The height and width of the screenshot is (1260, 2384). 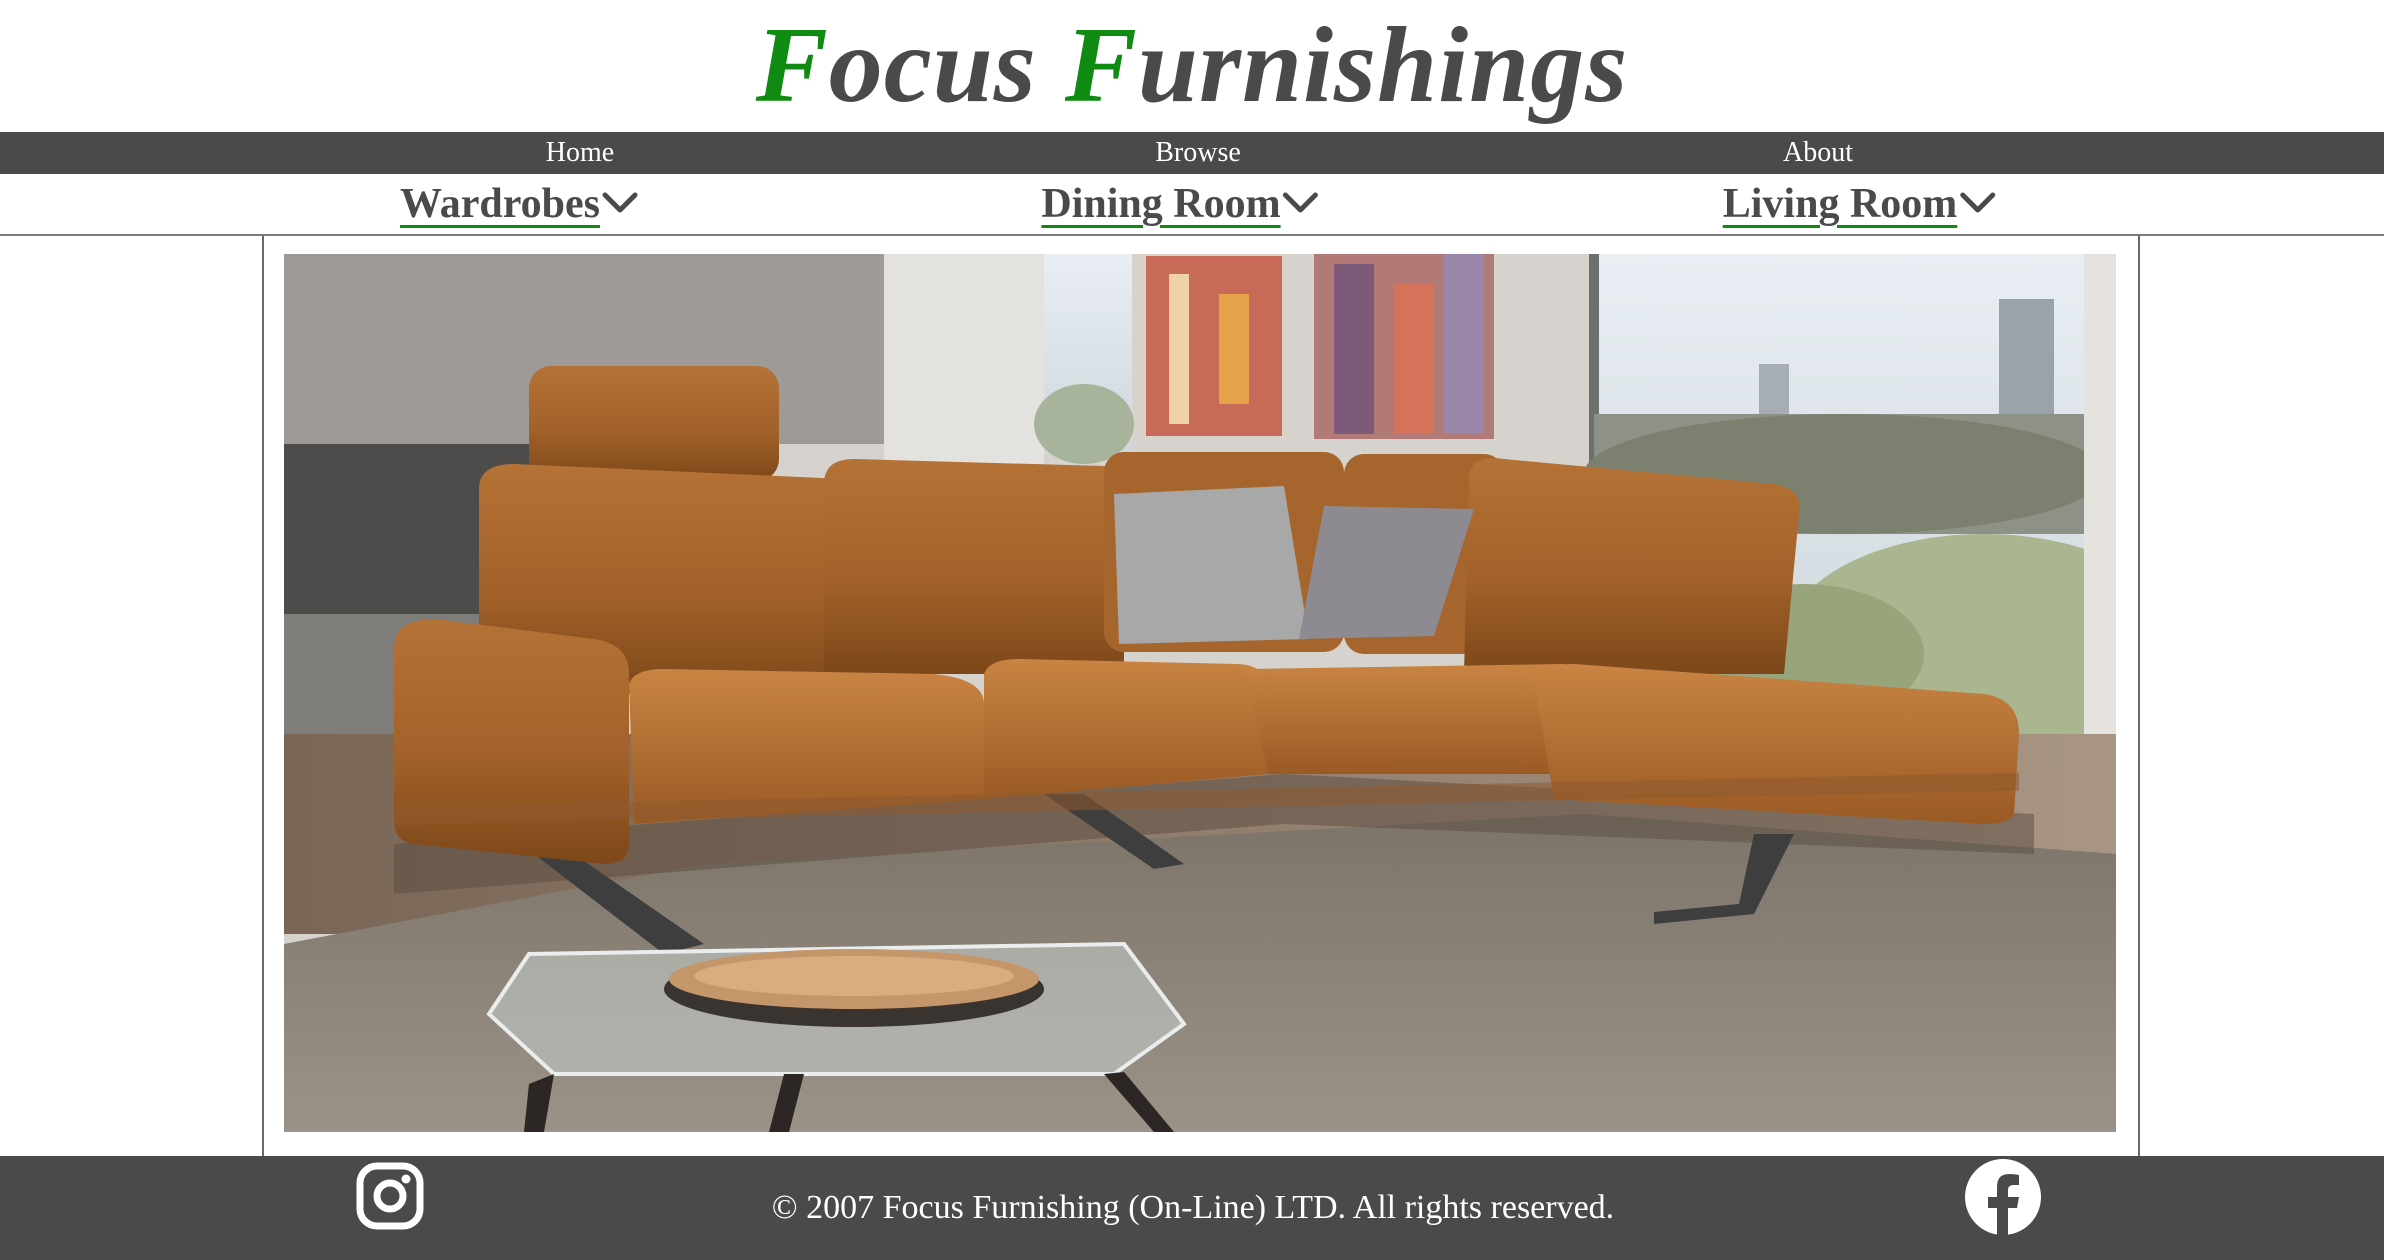 I want to click on nav-about-link: About, so click(x=1818, y=153).